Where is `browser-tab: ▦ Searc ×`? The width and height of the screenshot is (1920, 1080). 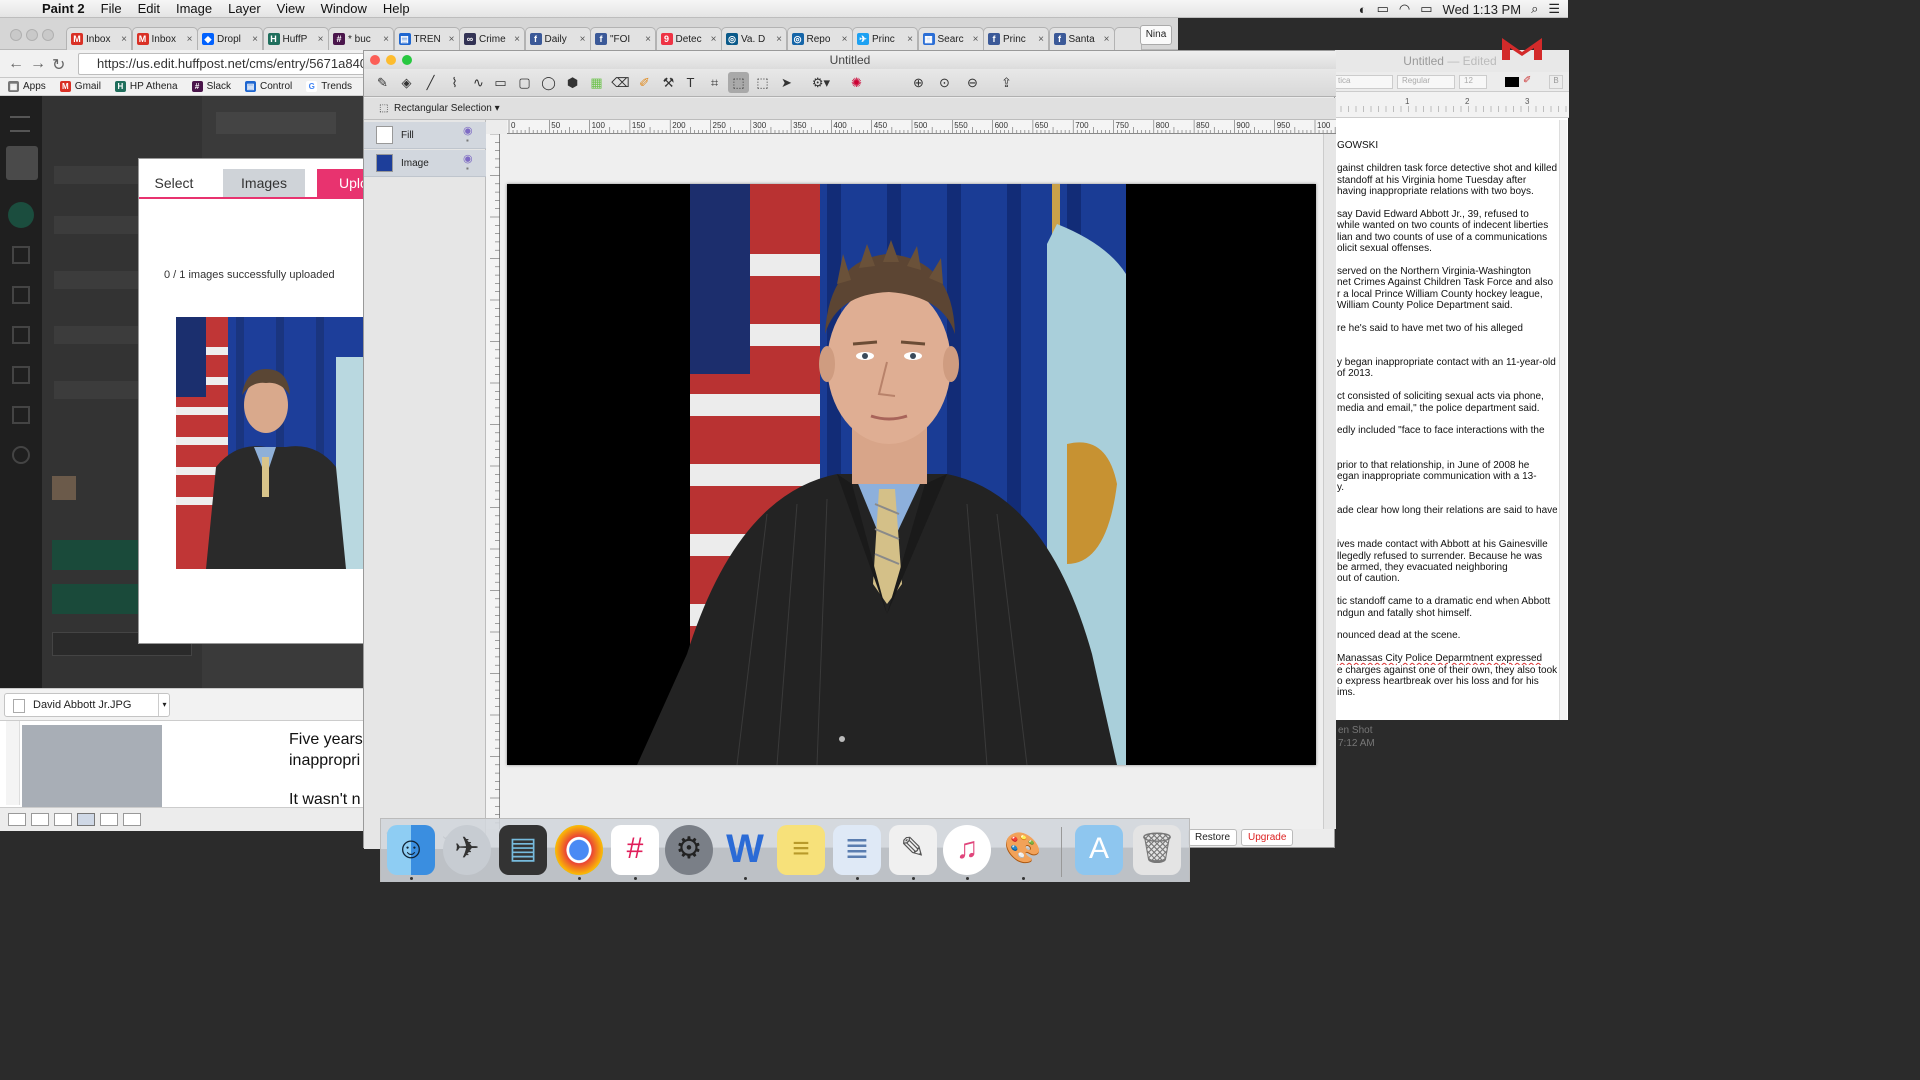 browser-tab: ▦ Searc × is located at coordinates (950, 38).